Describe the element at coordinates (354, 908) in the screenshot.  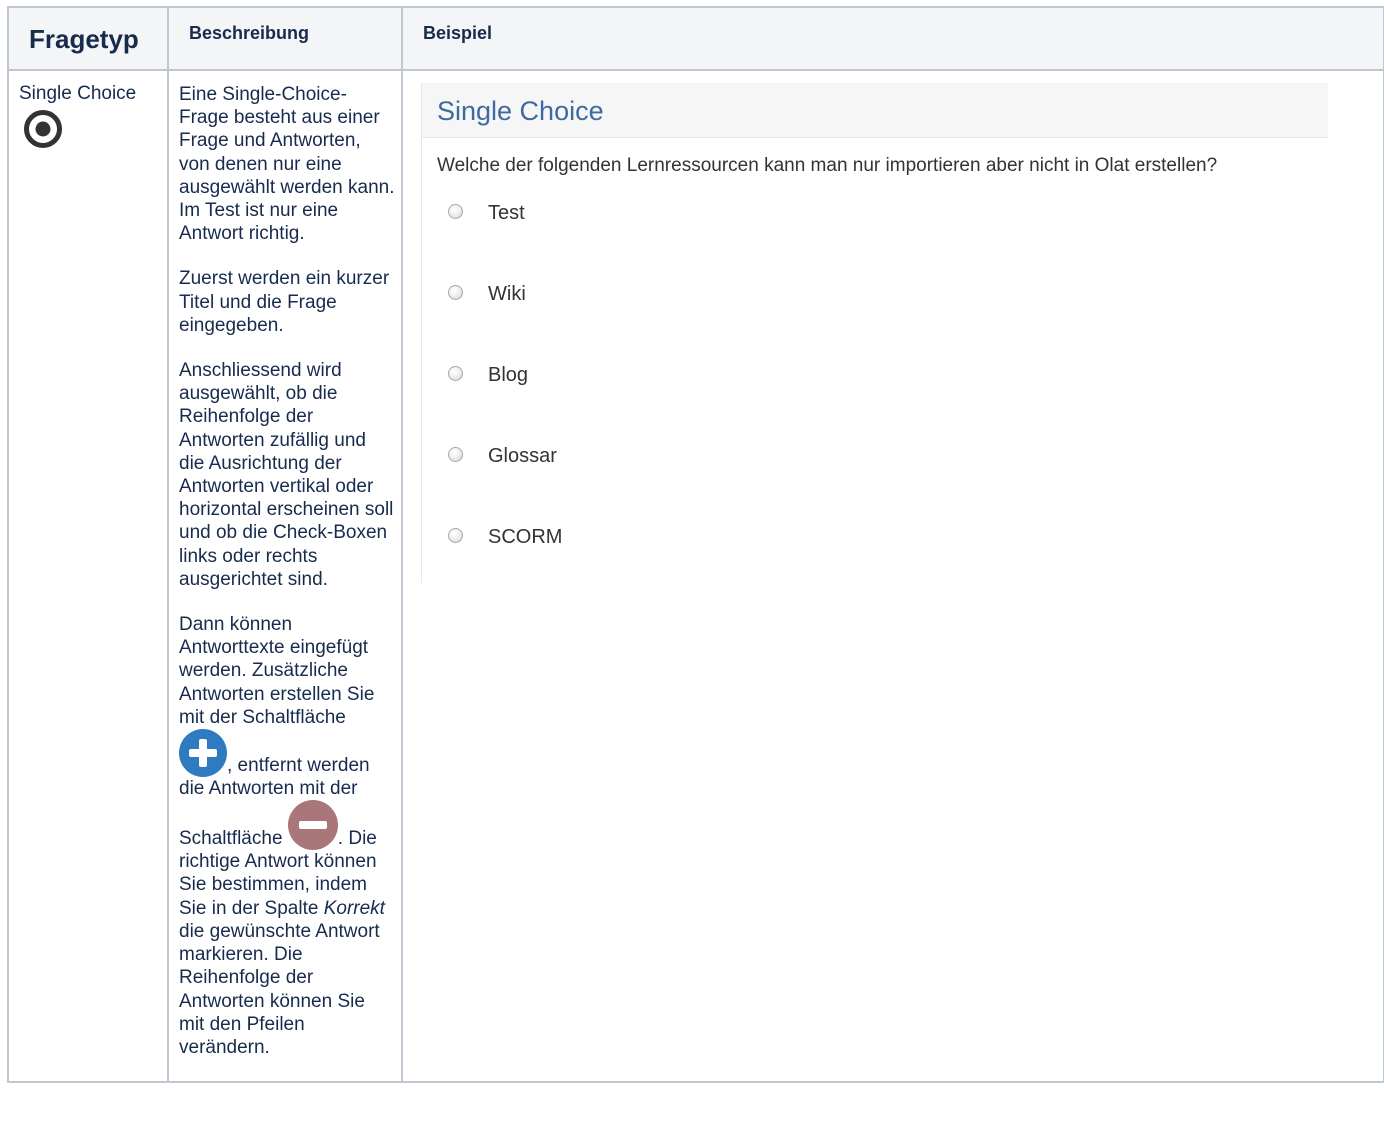
I see `korrekt-column-name: Korrekt` at that location.